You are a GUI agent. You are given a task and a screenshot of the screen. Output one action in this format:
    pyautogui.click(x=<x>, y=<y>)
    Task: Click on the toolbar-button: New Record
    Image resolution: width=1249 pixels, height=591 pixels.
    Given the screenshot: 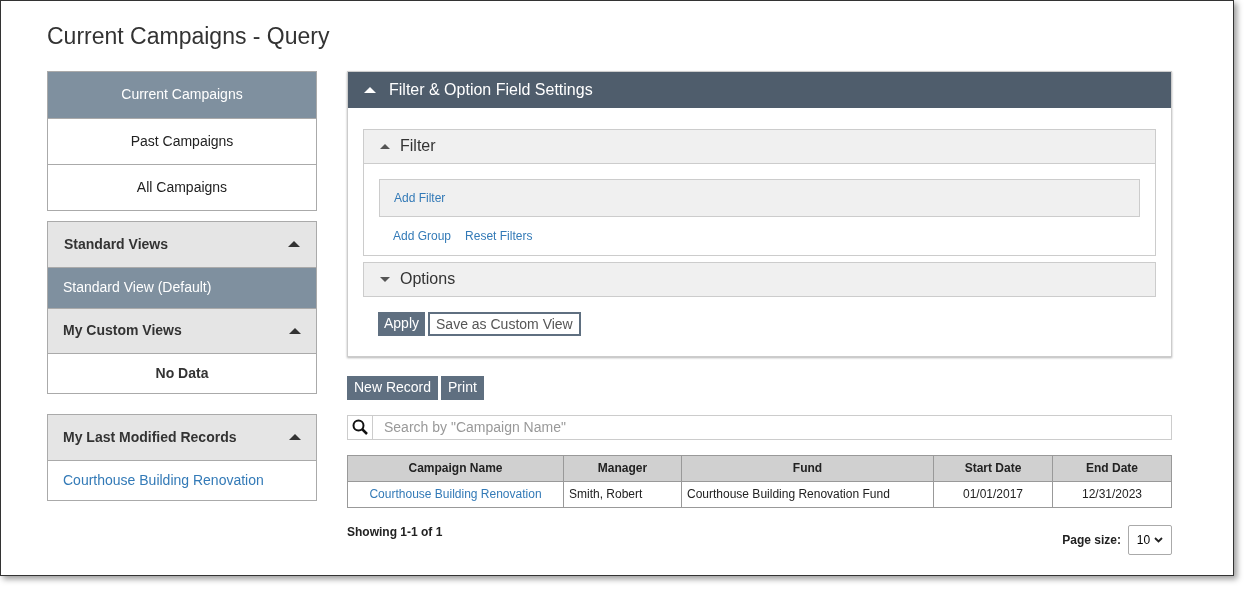 What is the action you would take?
    pyautogui.click(x=393, y=387)
    